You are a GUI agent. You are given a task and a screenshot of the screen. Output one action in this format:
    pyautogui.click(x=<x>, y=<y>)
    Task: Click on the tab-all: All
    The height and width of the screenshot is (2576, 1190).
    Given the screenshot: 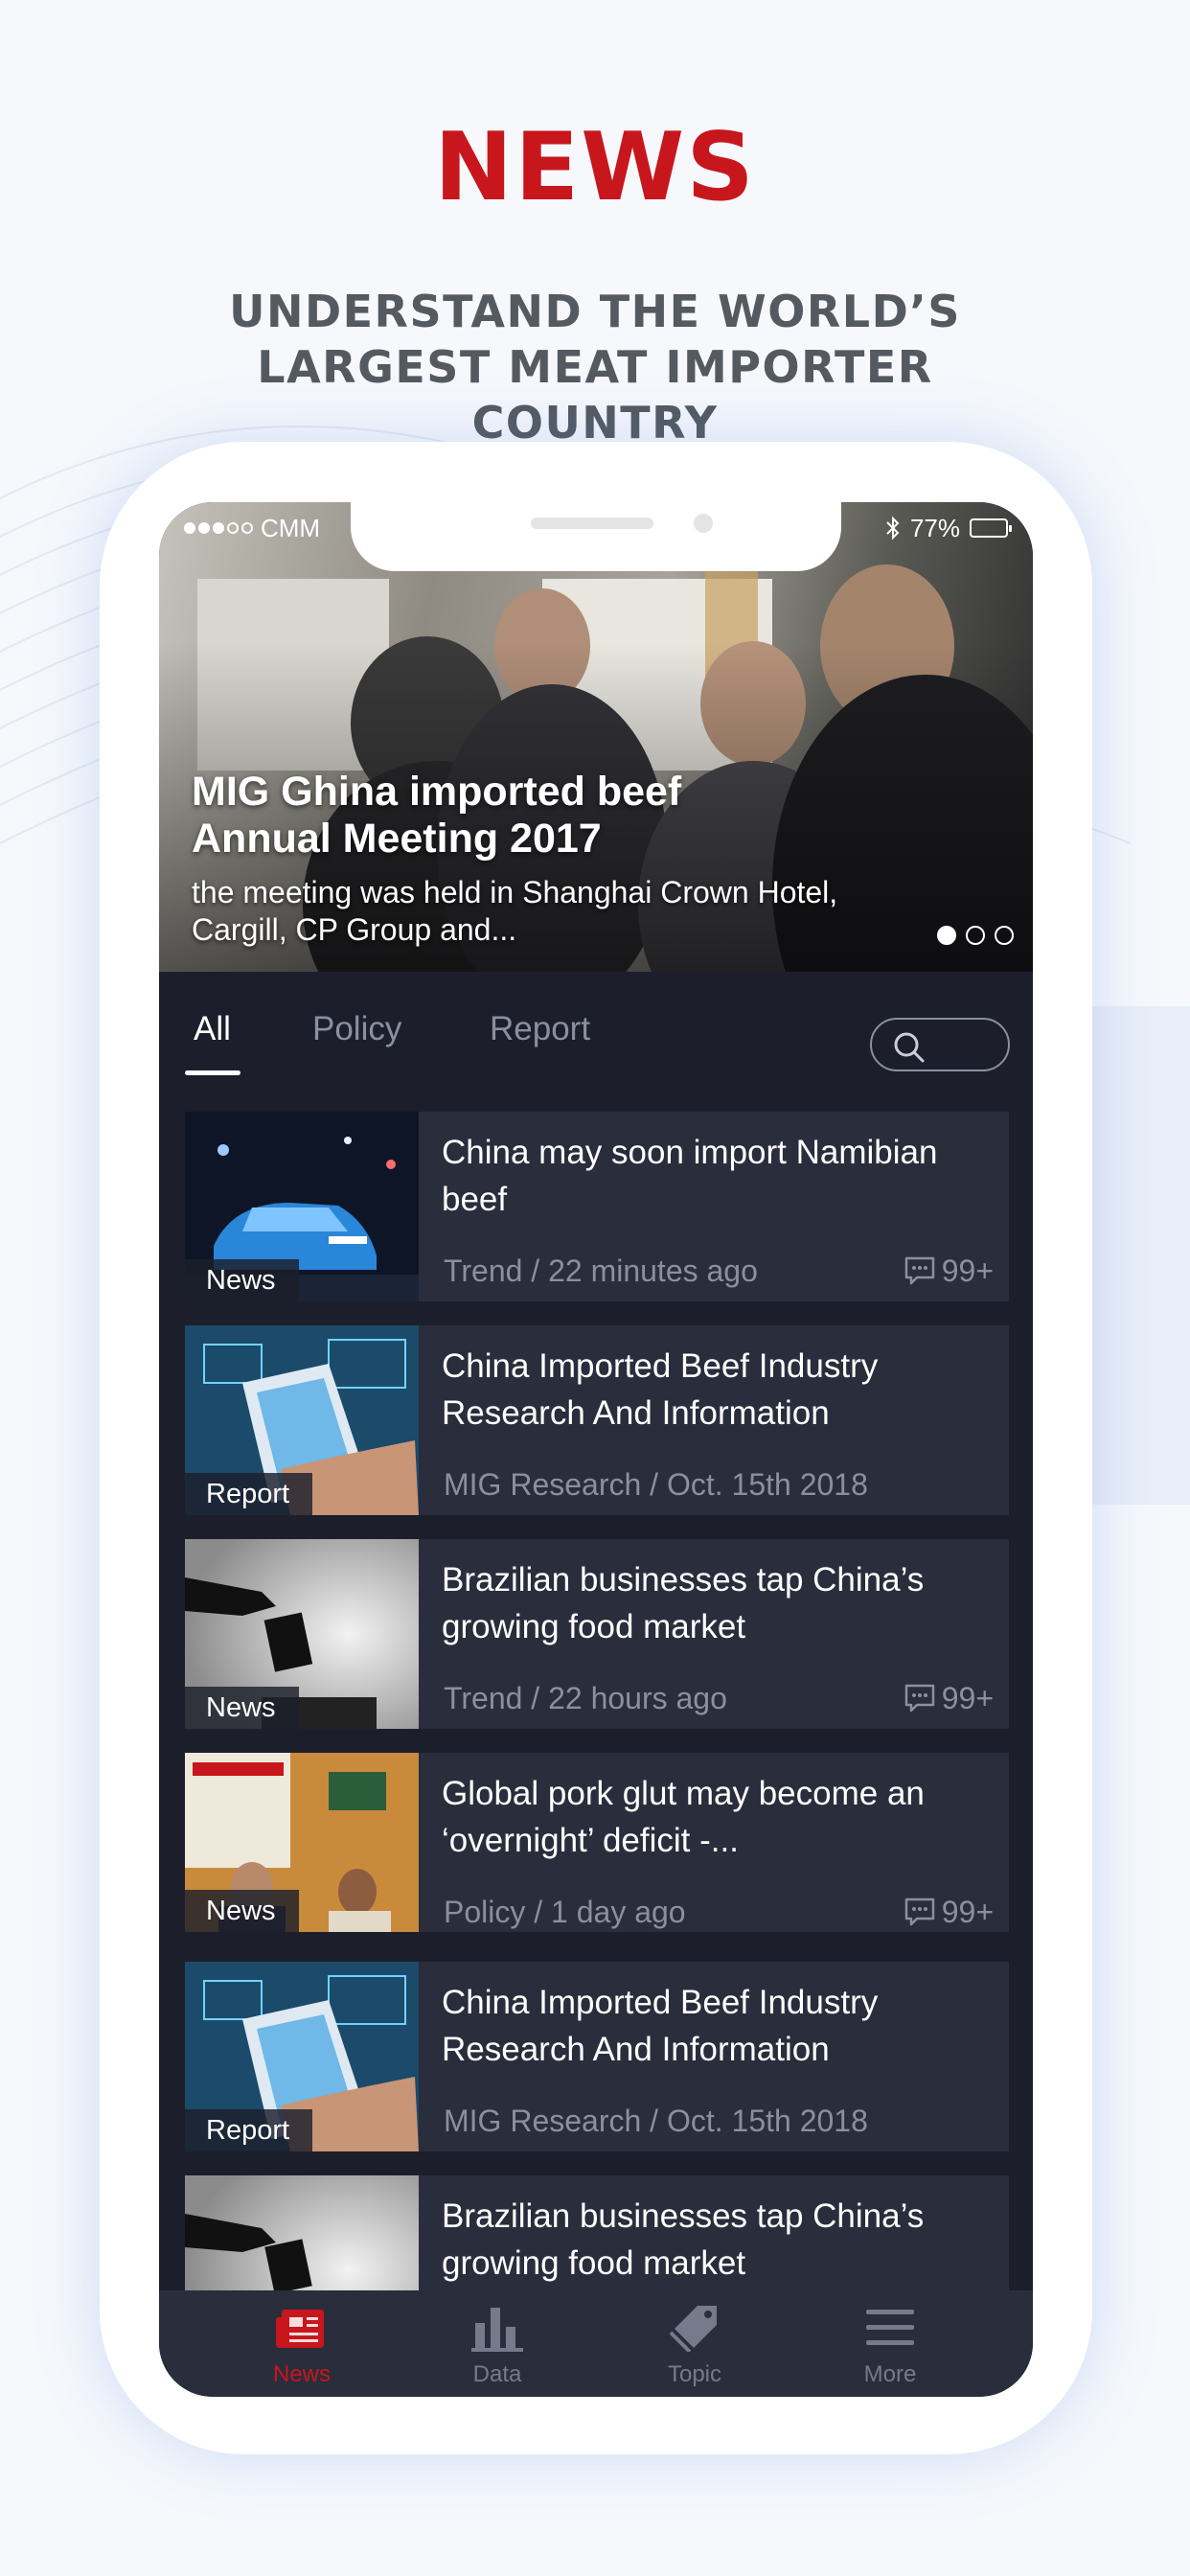 What is the action you would take?
    pyautogui.click(x=213, y=1029)
    